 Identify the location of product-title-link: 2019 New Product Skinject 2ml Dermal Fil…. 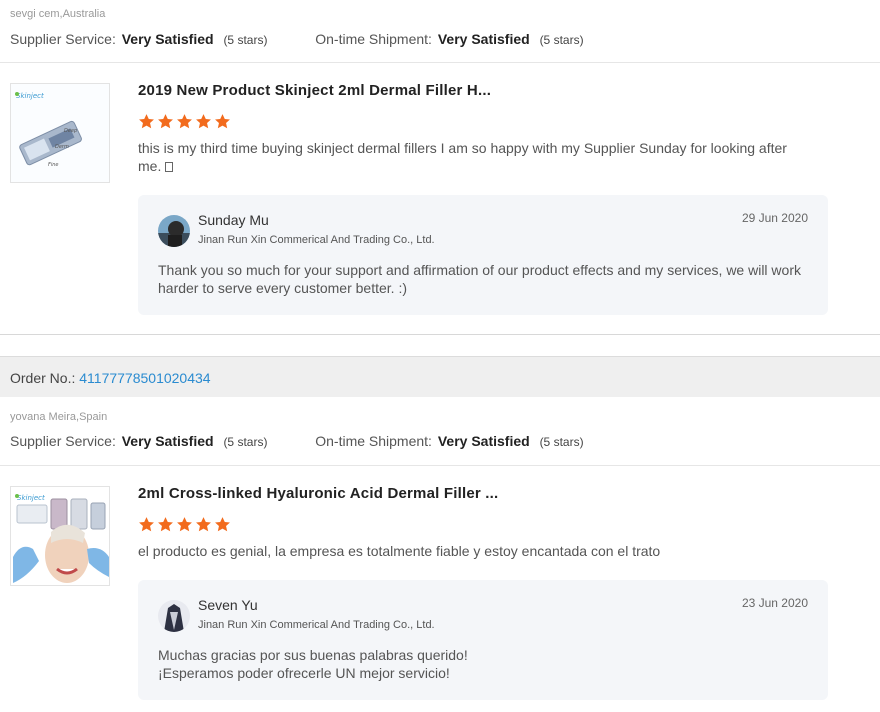
(314, 90).